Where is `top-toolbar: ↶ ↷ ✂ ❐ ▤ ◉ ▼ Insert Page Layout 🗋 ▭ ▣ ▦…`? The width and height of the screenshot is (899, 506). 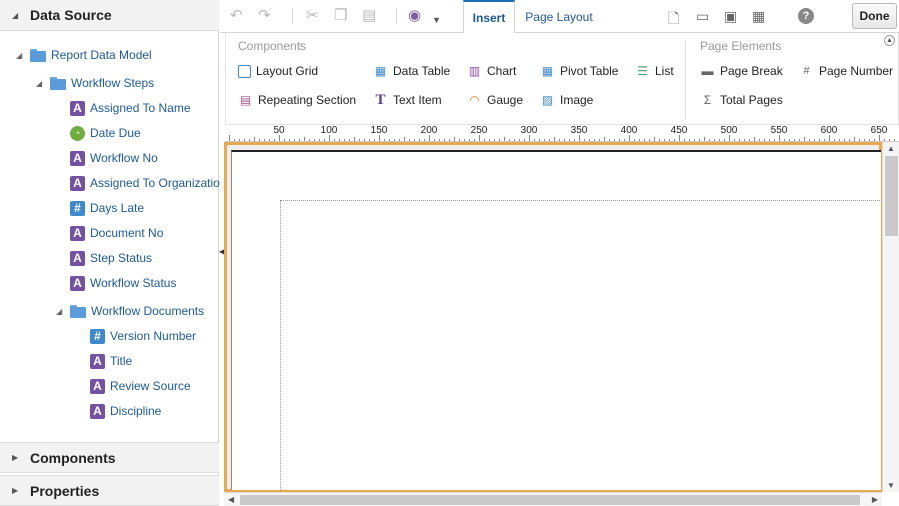 top-toolbar: ↶ ↷ ✂ ❐ ▤ ◉ ▼ Insert Page Layout 🗋 ▭ ▣ ▦… is located at coordinates (559, 17).